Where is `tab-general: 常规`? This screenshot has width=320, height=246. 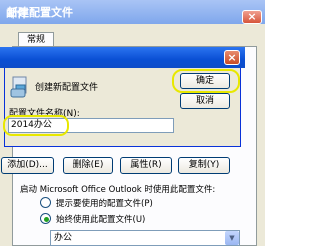 tab-general: 常规 is located at coordinates (36, 39).